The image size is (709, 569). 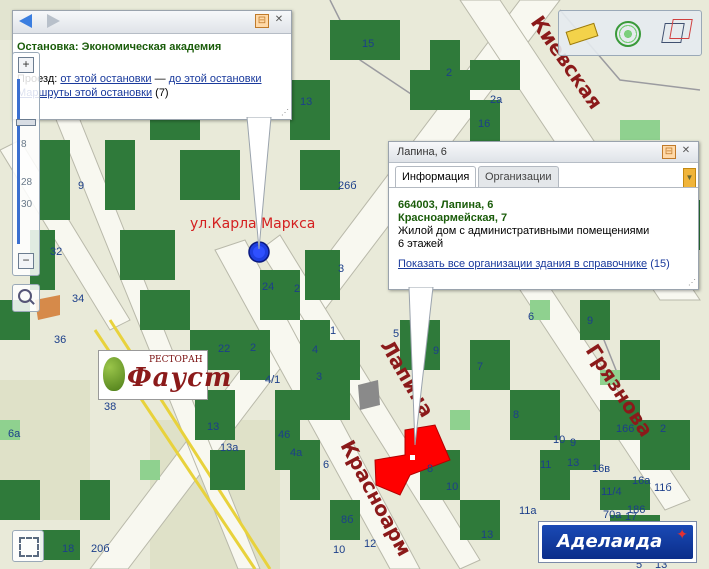 What do you see at coordinates (272, 380) in the screenshot?
I see `house-number: 4/1` at bounding box center [272, 380].